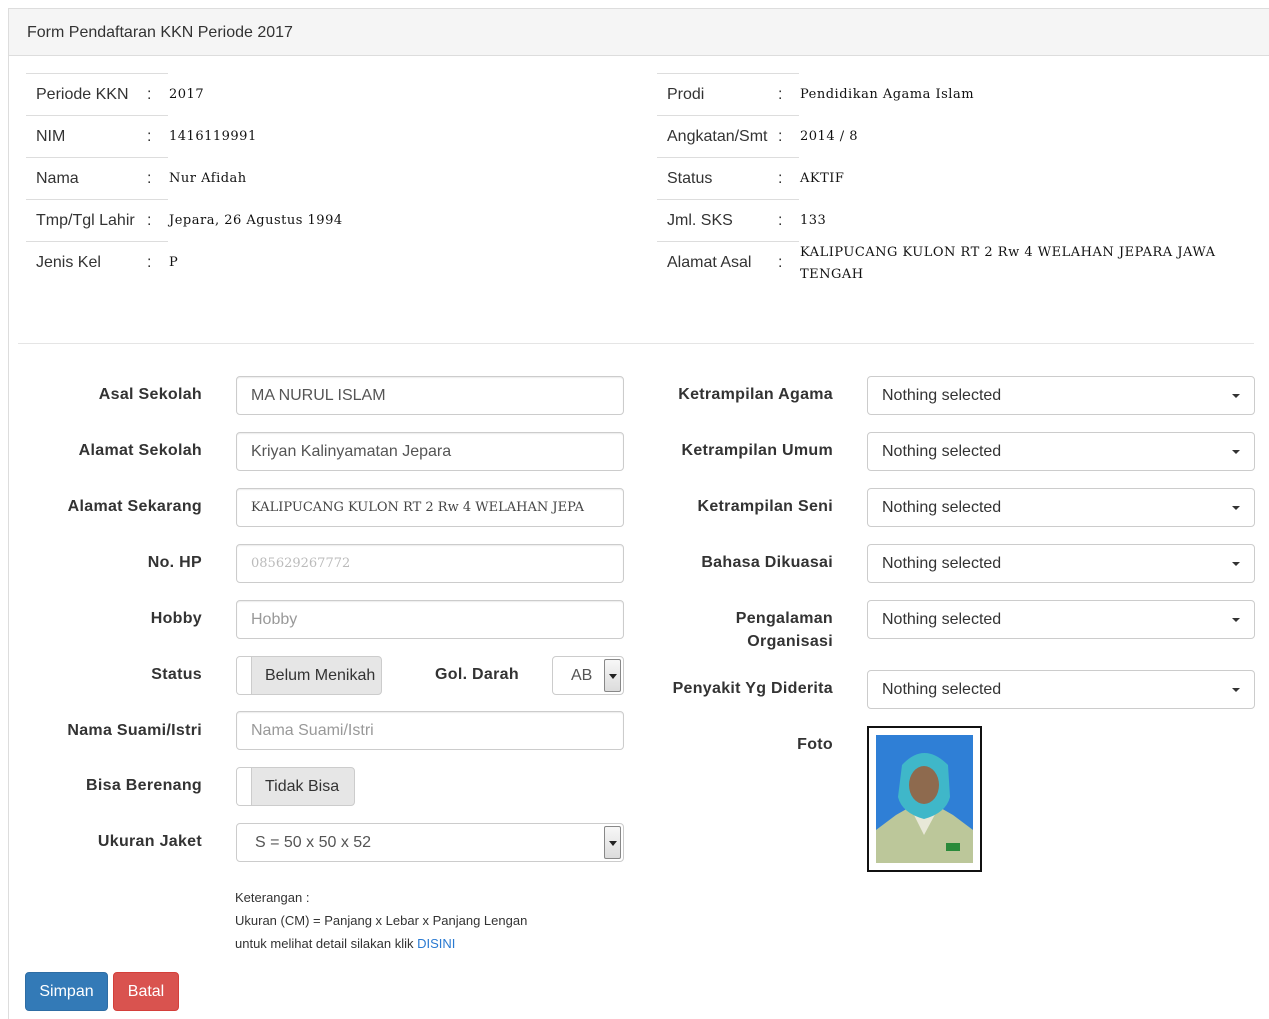 The image size is (1269, 1019). I want to click on status-toggle: Belum Menikah, so click(309, 675).